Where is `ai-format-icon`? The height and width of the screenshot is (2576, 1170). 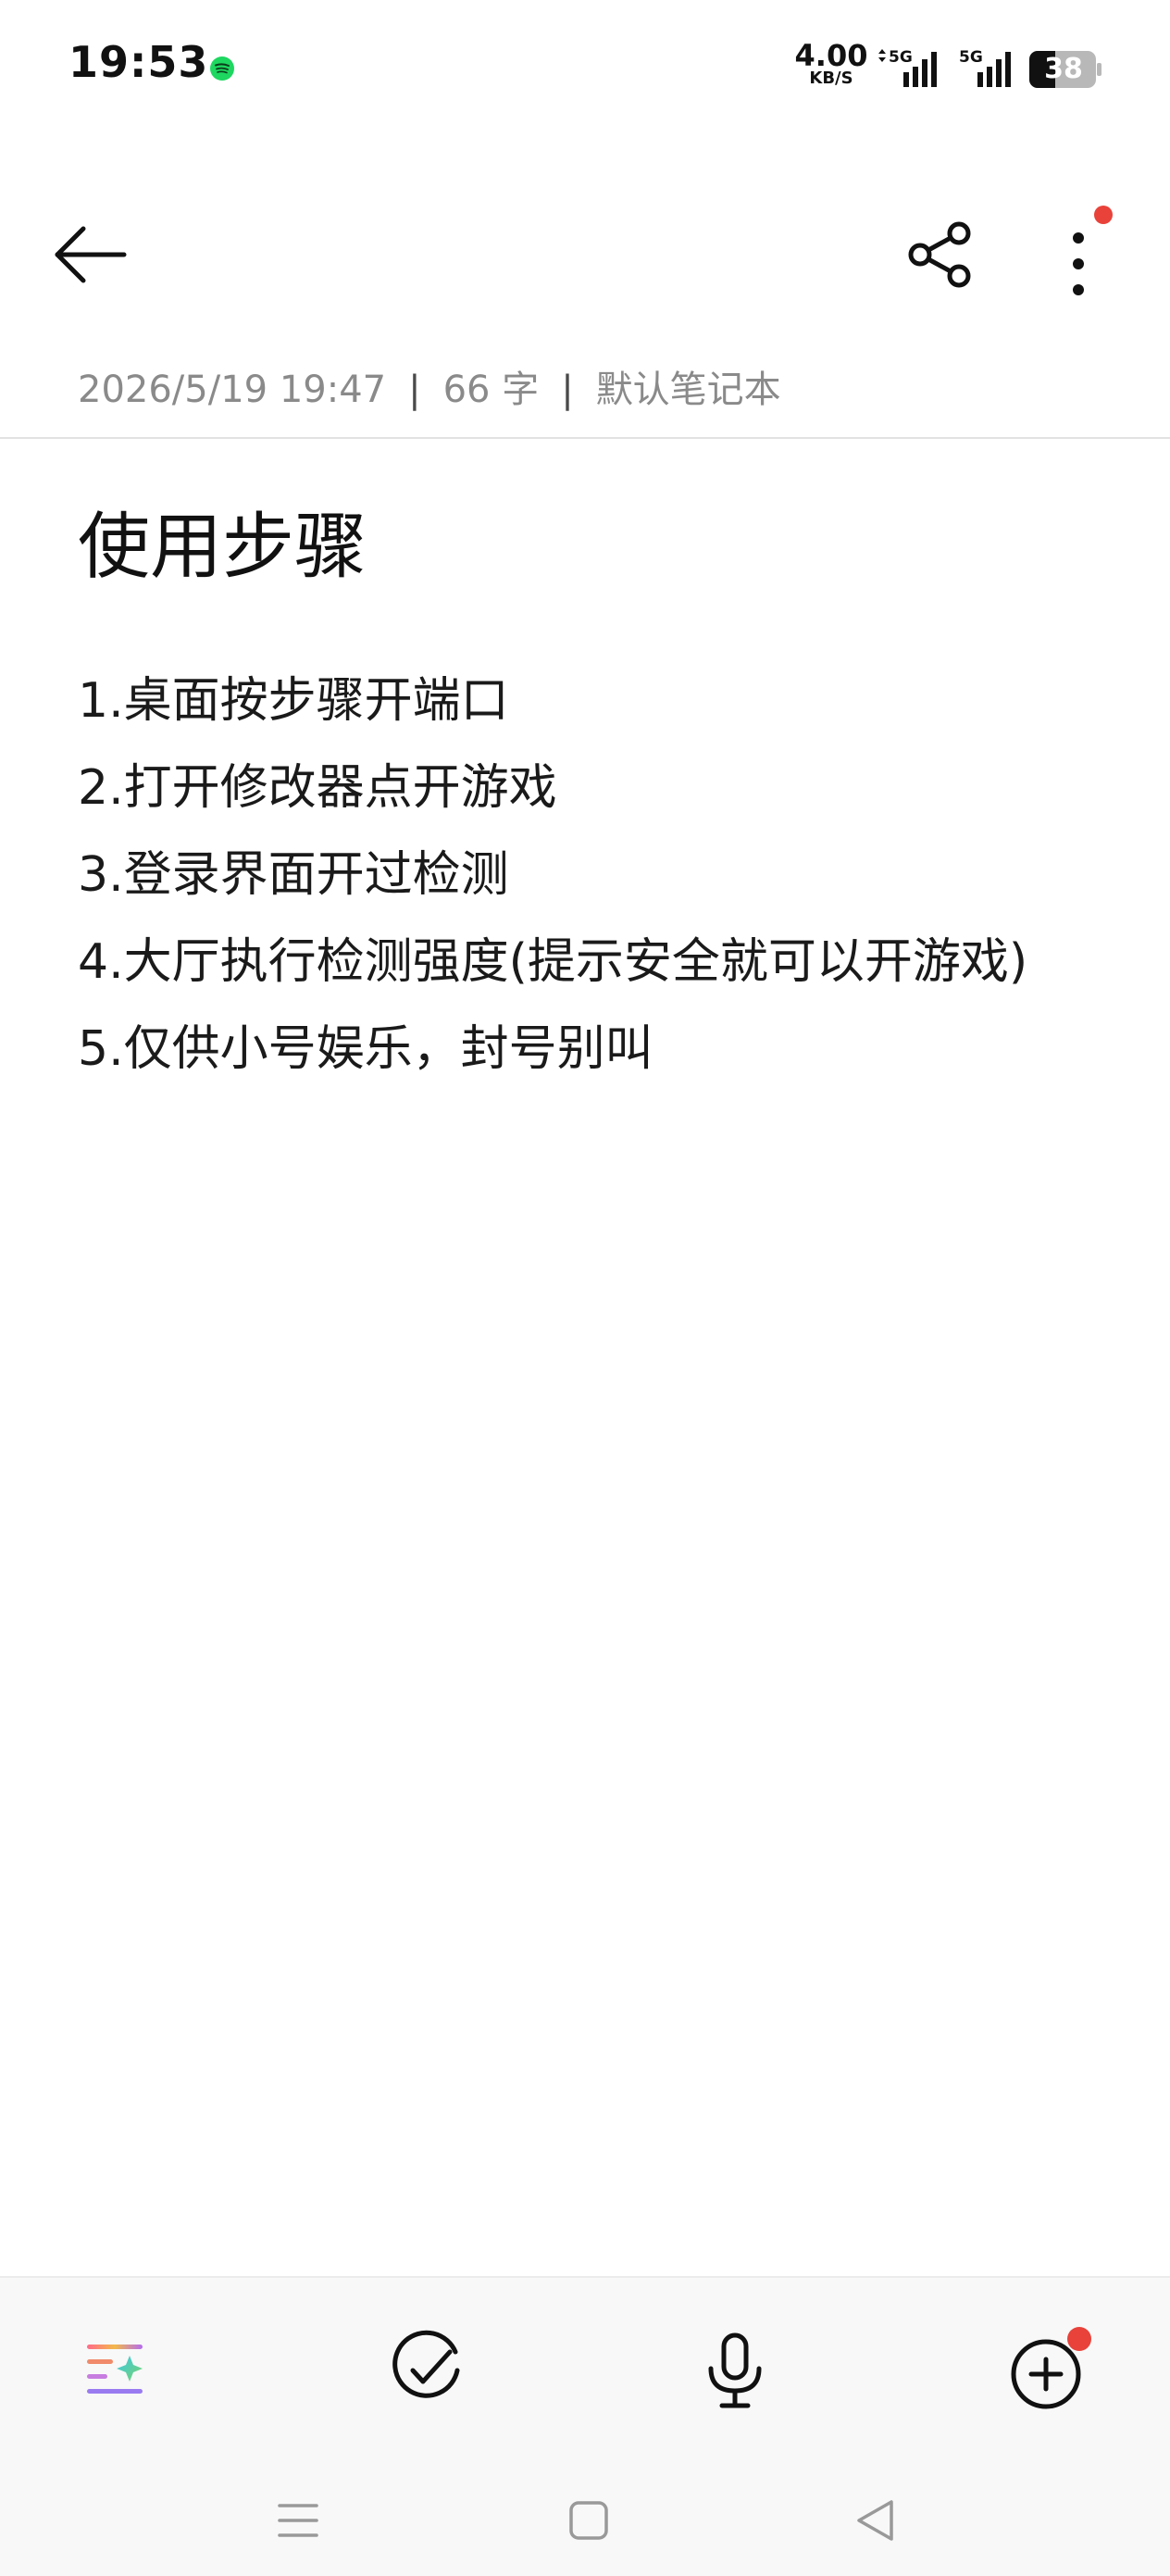
ai-format-icon is located at coordinates (115, 2369).